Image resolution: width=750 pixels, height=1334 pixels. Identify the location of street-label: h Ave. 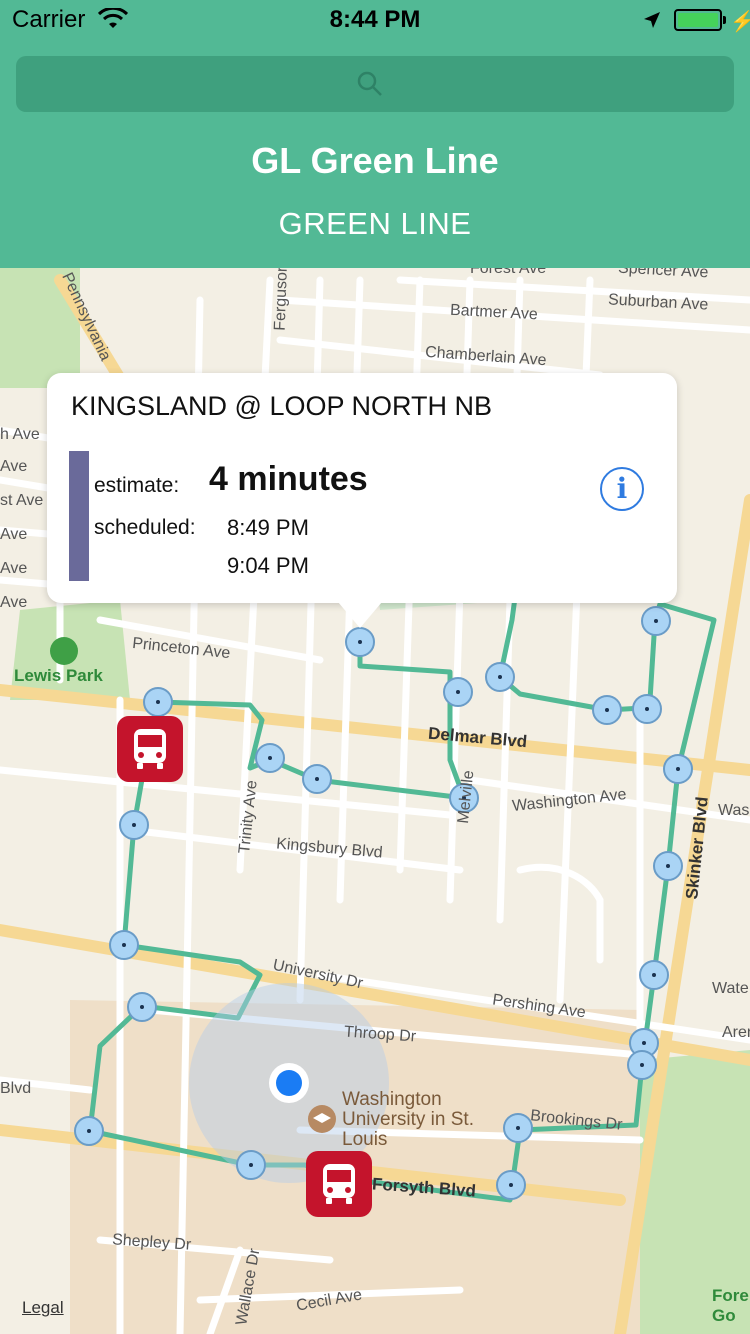
(20, 434).